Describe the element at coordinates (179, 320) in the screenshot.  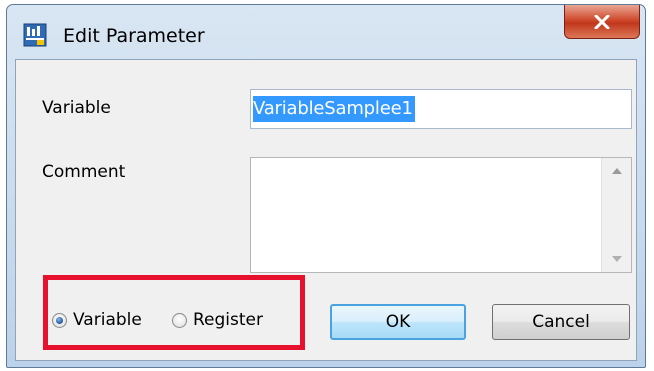
I see `radio-unselected-icon` at that location.